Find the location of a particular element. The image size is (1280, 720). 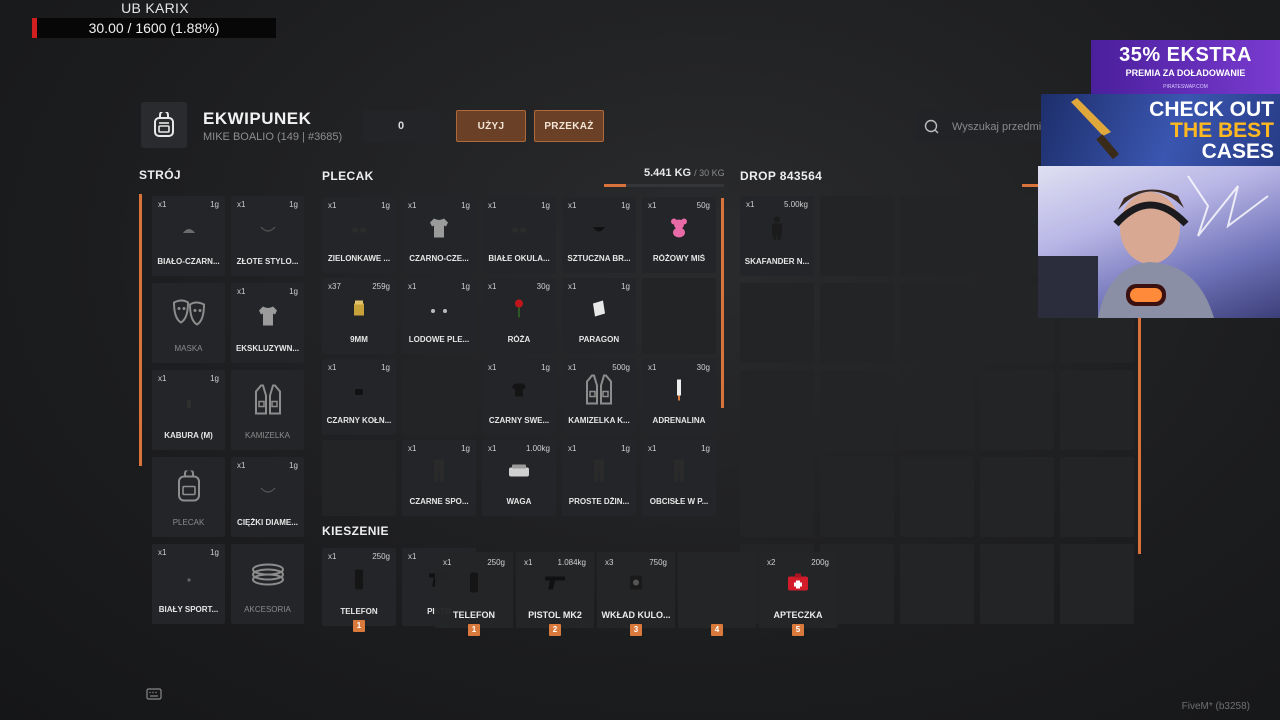

backpack-slot: x1 30g RÓŻA is located at coordinates (519, 316).